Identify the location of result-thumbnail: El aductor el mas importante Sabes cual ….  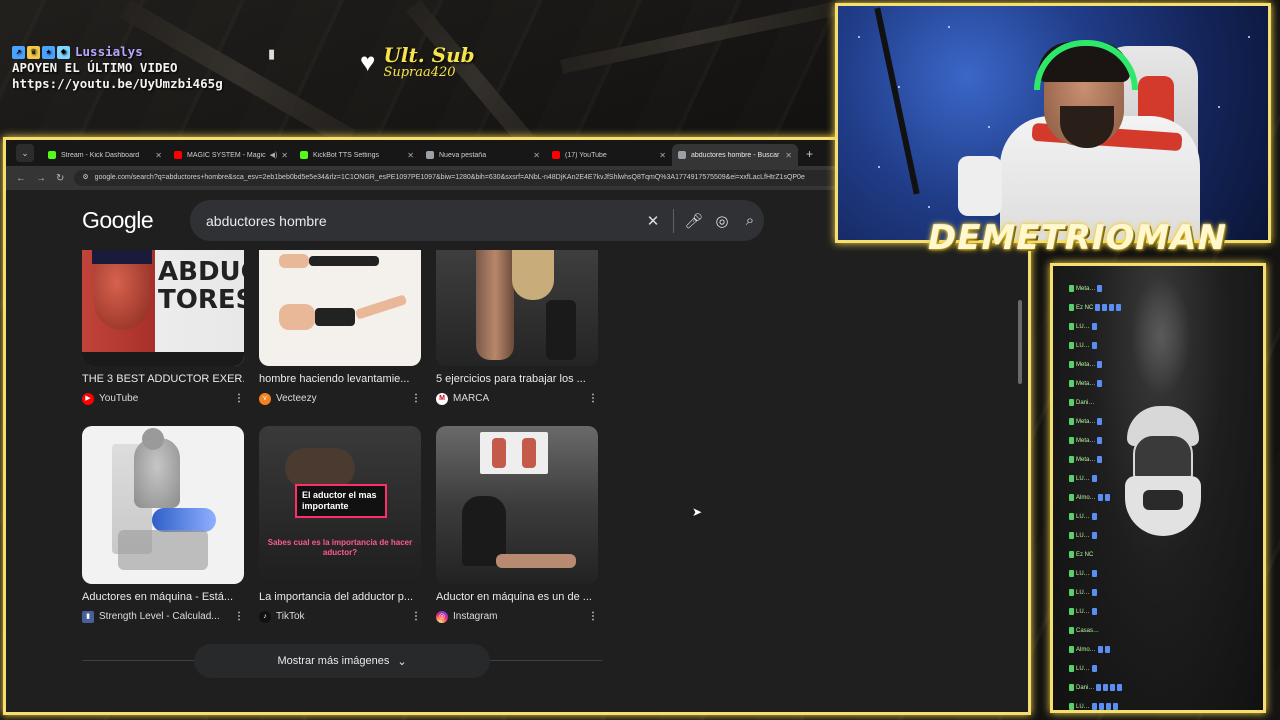
(340, 505).